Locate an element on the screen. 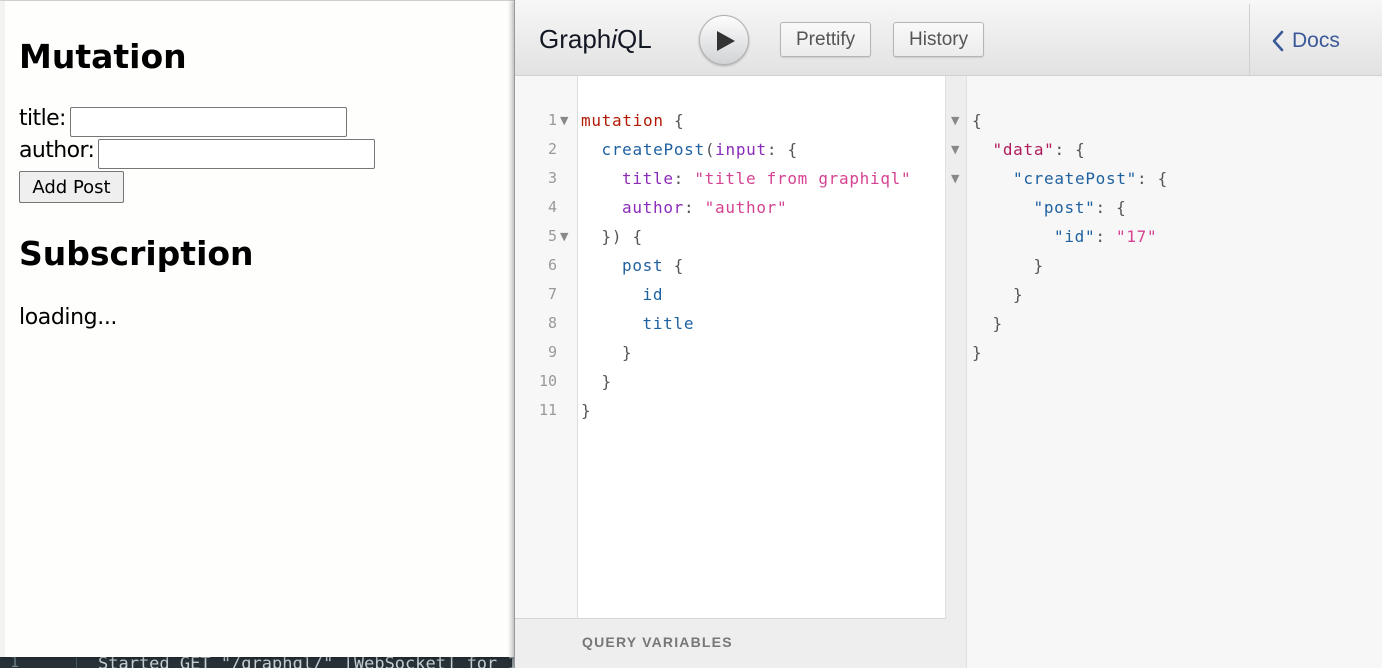 Image resolution: width=1382 pixels, height=668 pixels. result-token: "createPost" is located at coordinates (1075, 178).